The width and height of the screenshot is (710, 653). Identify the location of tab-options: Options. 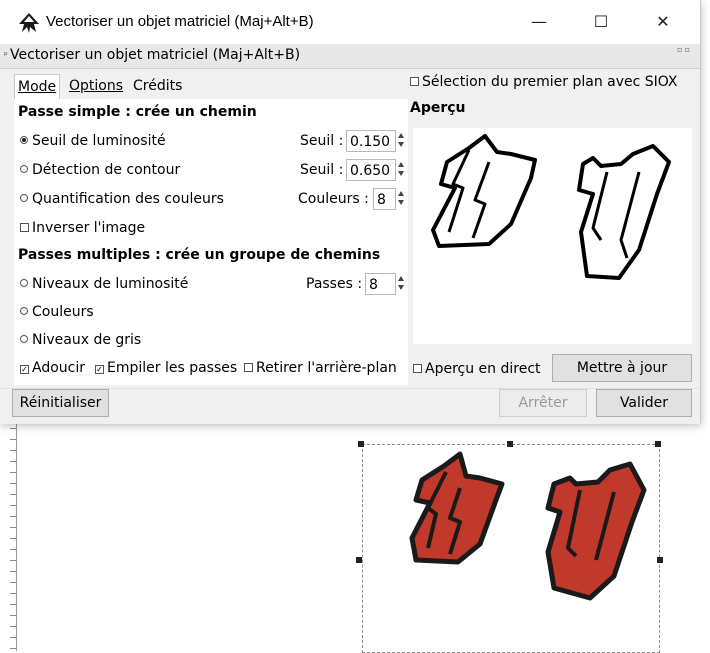
(96, 86).